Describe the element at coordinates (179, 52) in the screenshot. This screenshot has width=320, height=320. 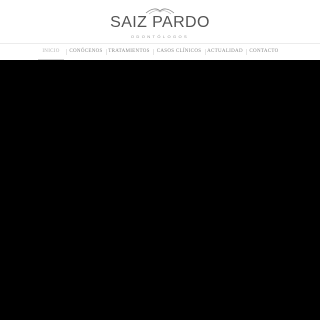
I see `nav-item-casos-clinicos: CASOS CLÍNICOS` at that location.